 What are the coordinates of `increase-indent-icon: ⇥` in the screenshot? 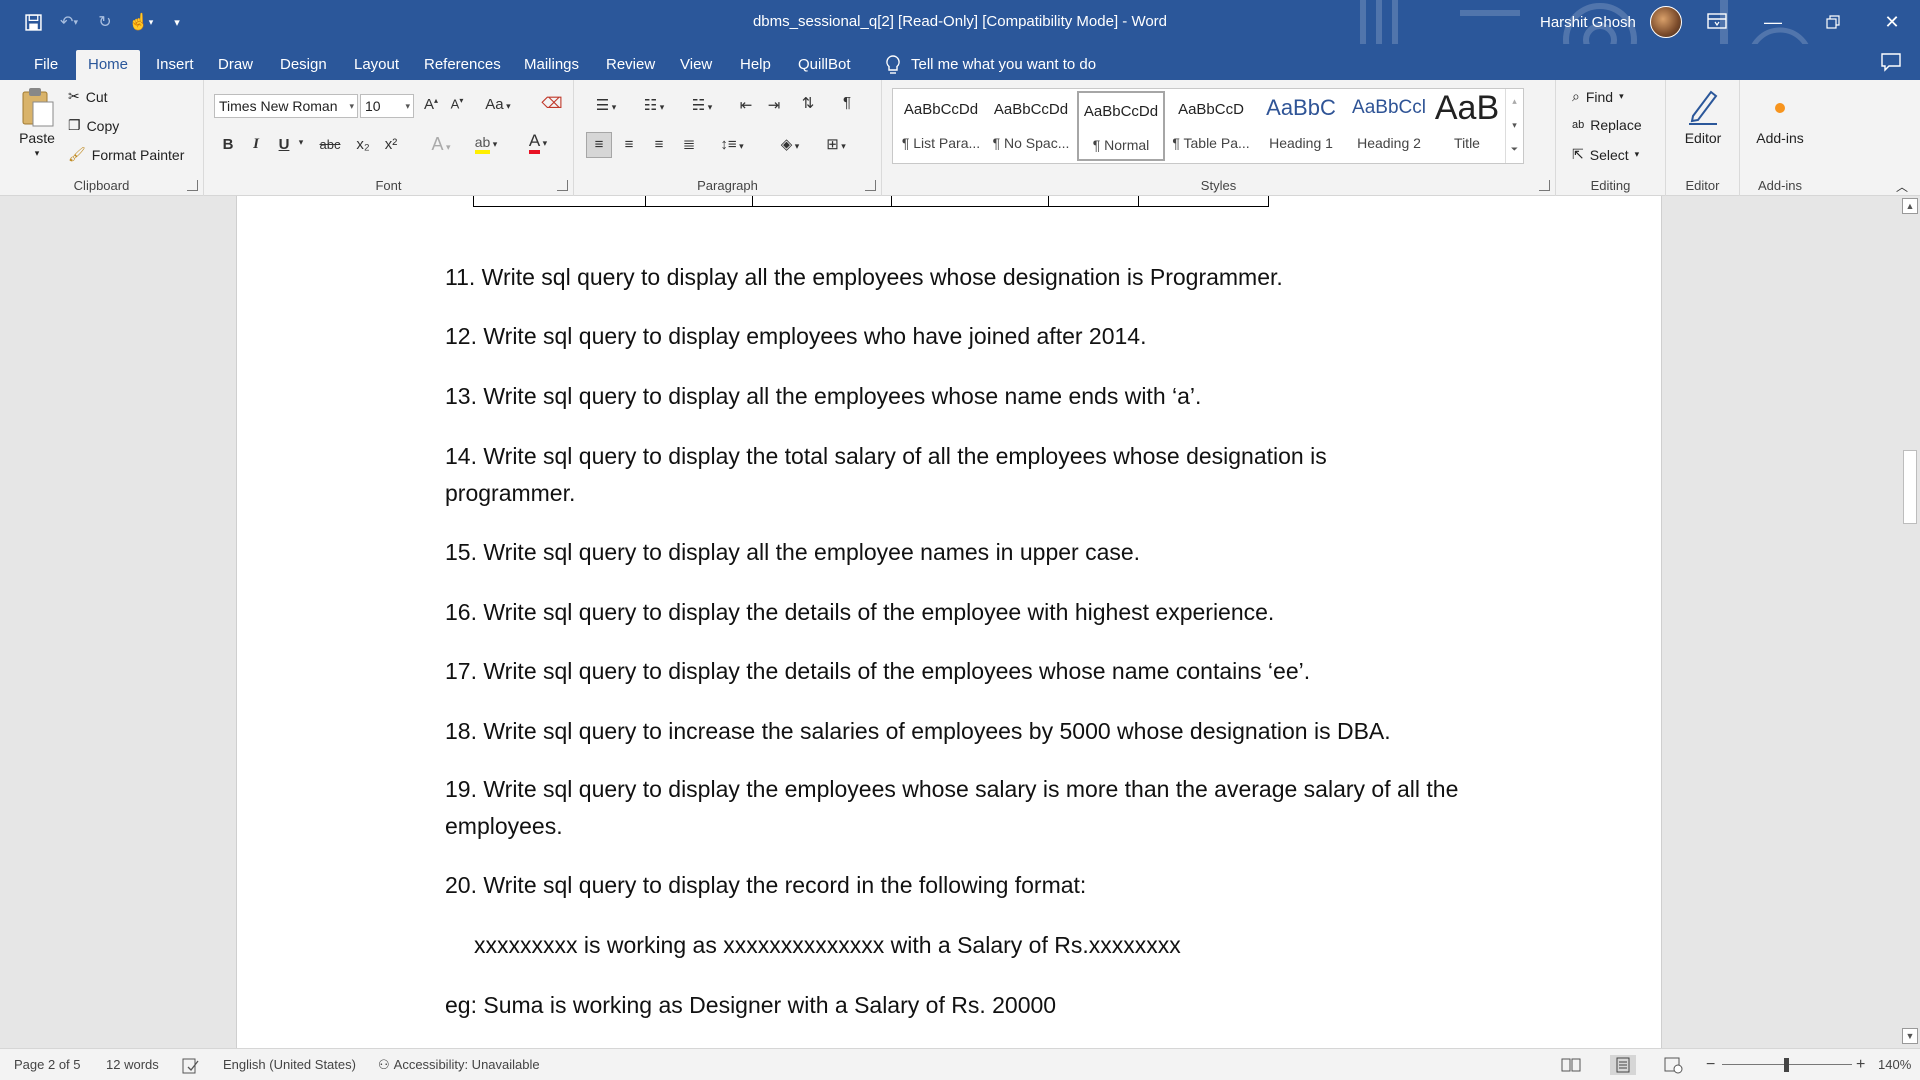 It's located at (774, 105).